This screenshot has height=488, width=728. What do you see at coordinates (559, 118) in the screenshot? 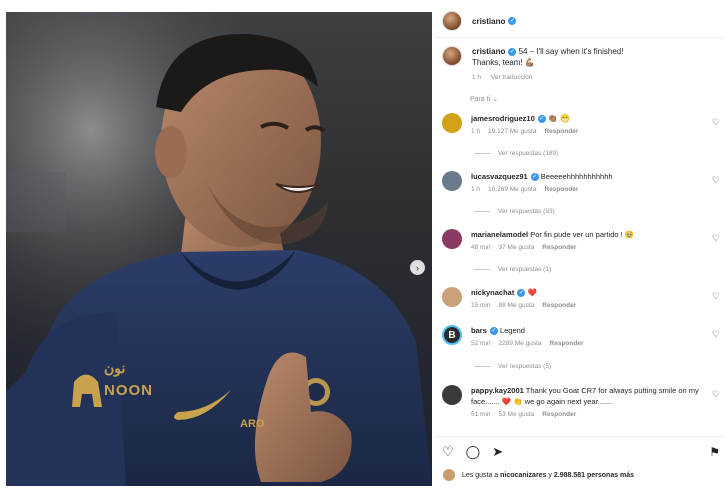
I see `comment-text: 👏🏽 😁` at bounding box center [559, 118].